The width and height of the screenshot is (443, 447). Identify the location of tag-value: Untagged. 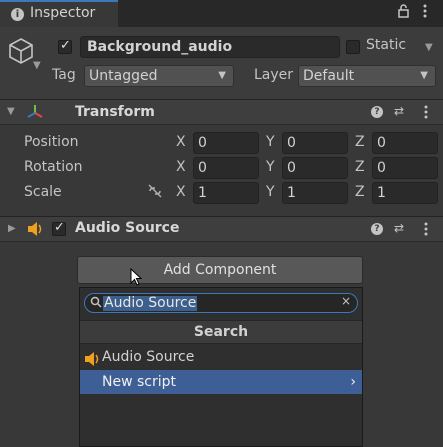
(123, 76).